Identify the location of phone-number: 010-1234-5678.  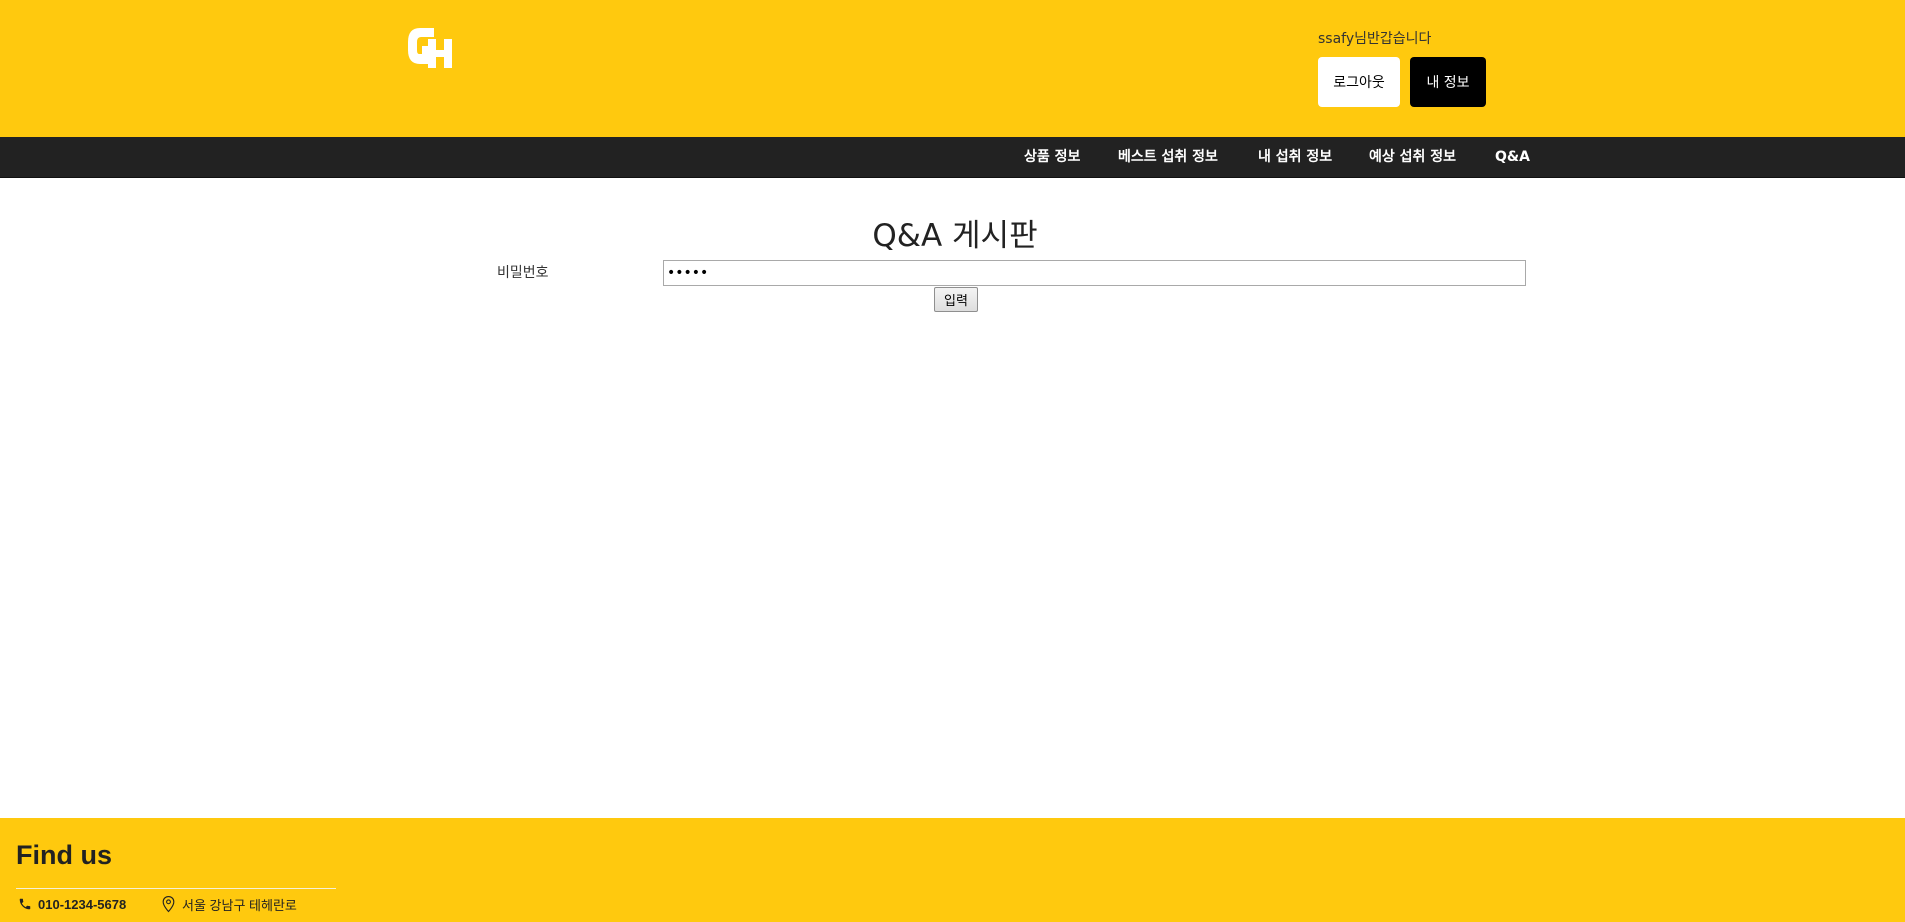
(82, 904).